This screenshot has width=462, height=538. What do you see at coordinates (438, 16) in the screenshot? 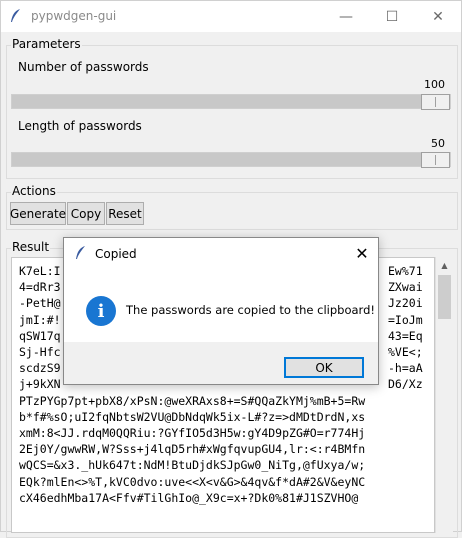
I see `close-button: ✕` at bounding box center [438, 16].